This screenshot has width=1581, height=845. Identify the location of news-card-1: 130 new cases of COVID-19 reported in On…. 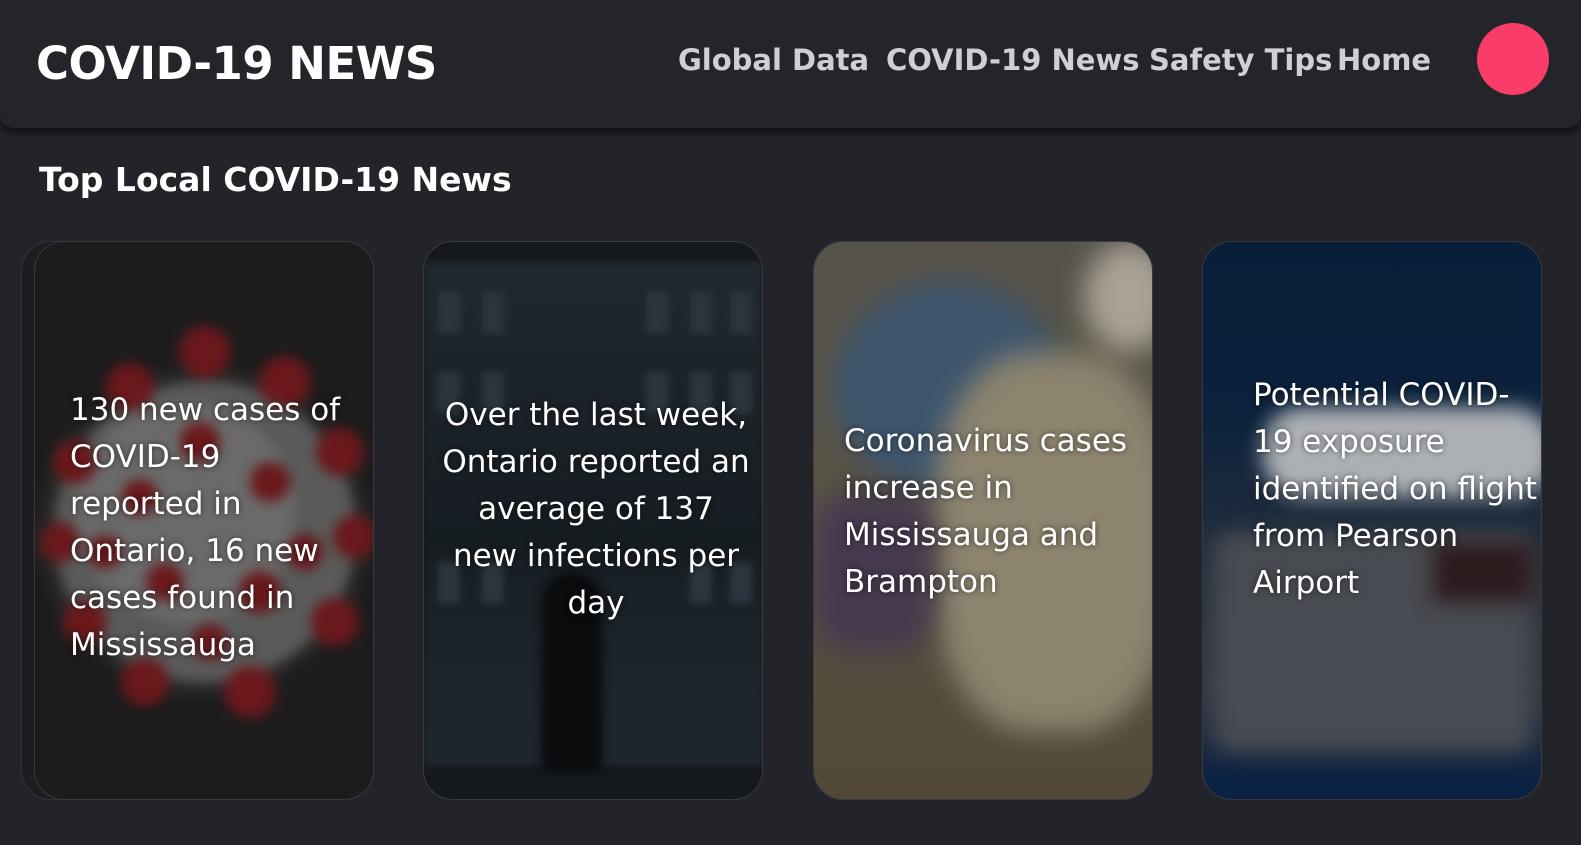
(204, 520).